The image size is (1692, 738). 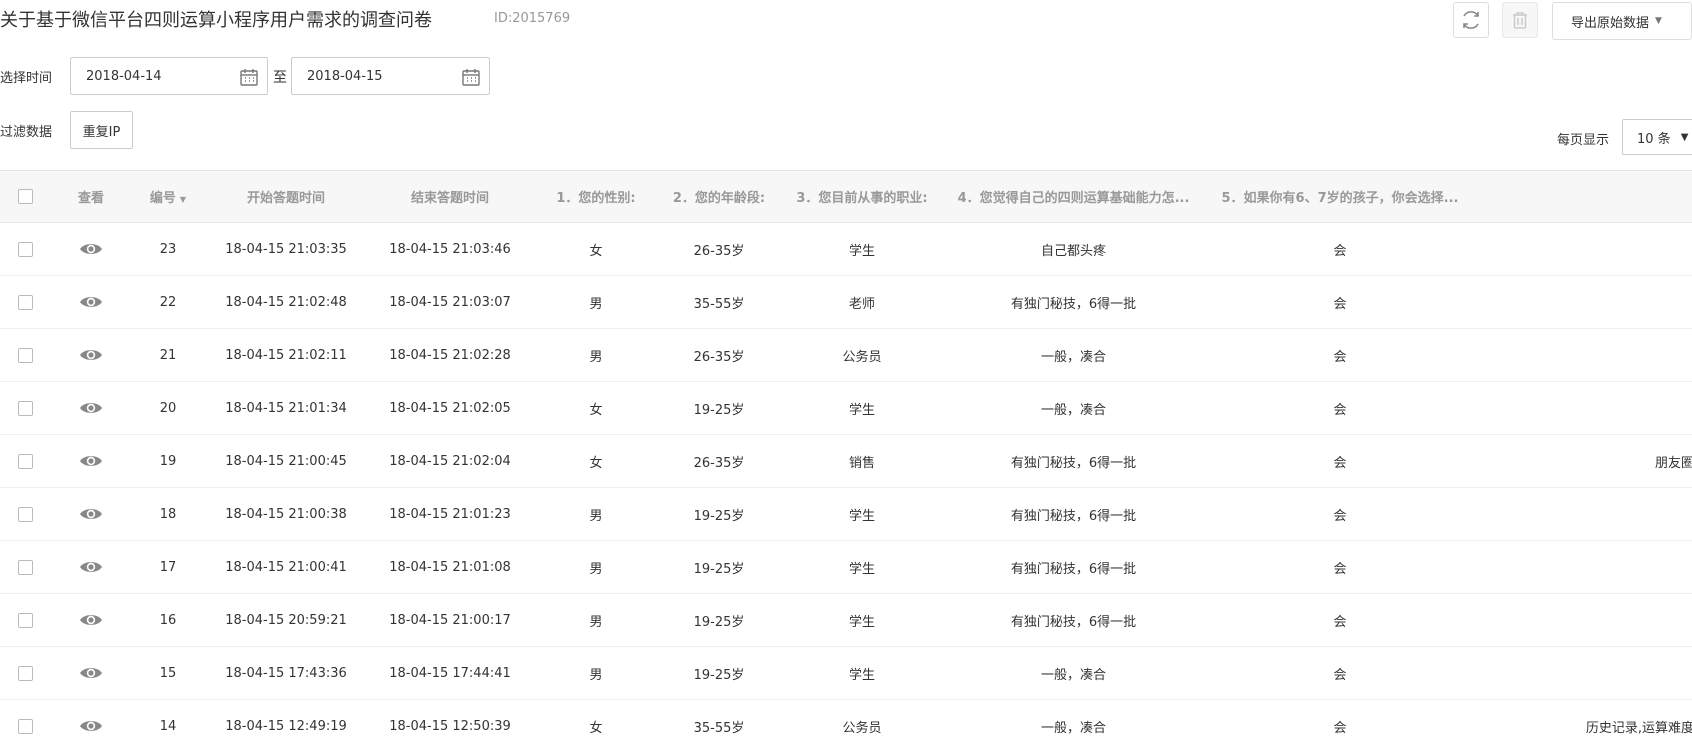 What do you see at coordinates (286, 726) in the screenshot?
I see `row-start-time: 18-04-15 12:49:19` at bounding box center [286, 726].